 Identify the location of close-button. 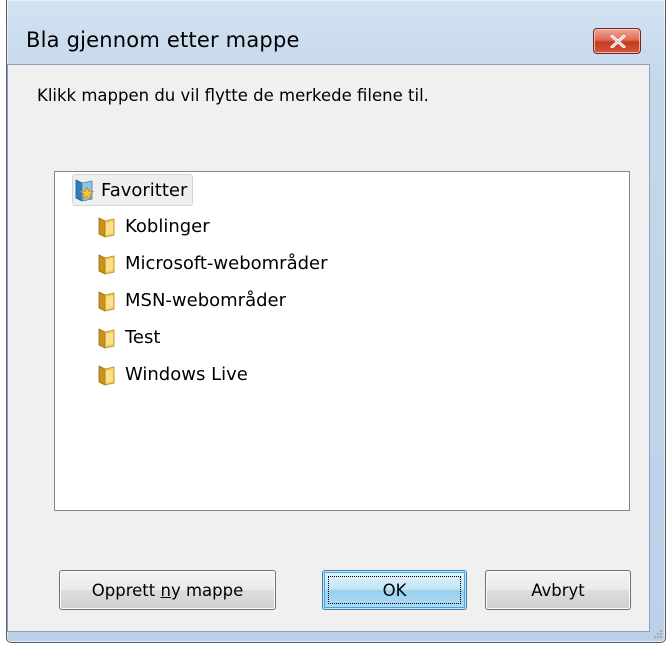
(617, 41).